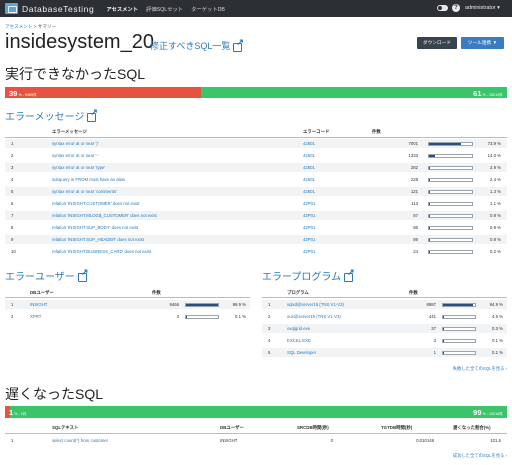 The width and height of the screenshot is (512, 465). Describe the element at coordinates (397, 427) in the screenshot. I see `col-tgt-time: TGTDB時間(秒)` at that location.